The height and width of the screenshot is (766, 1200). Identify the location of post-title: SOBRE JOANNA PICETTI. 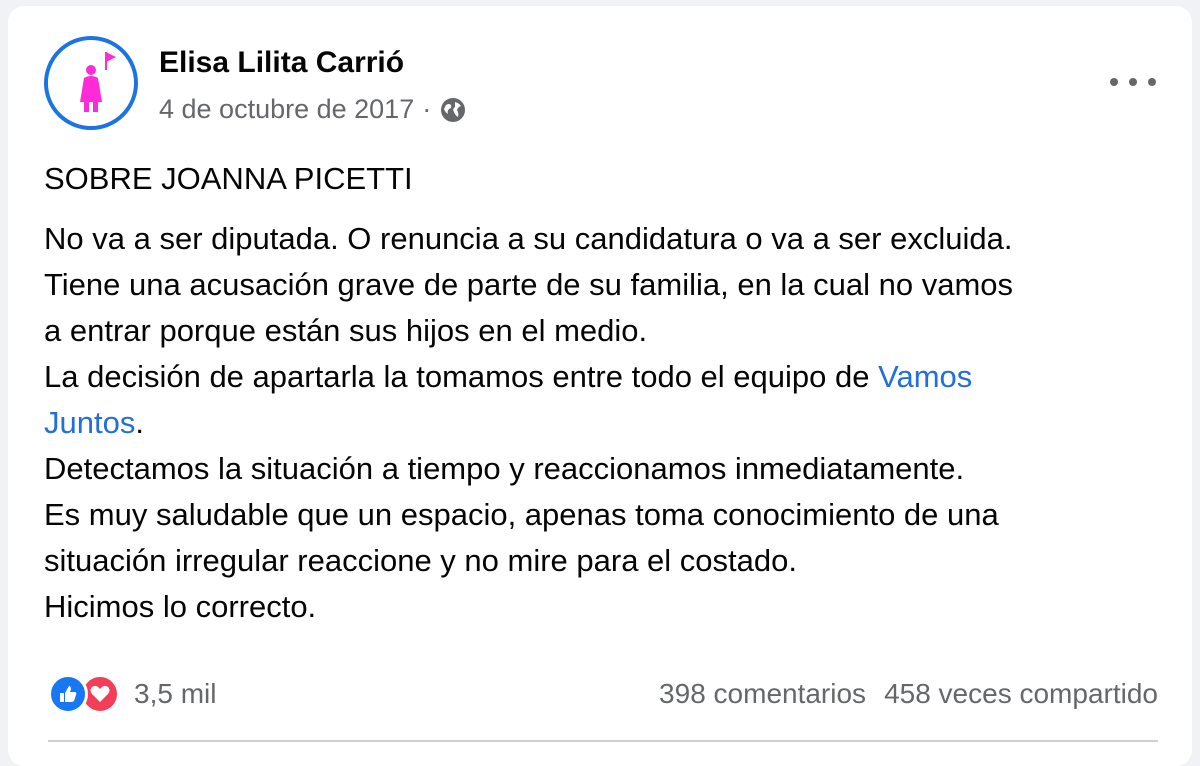
(228, 178).